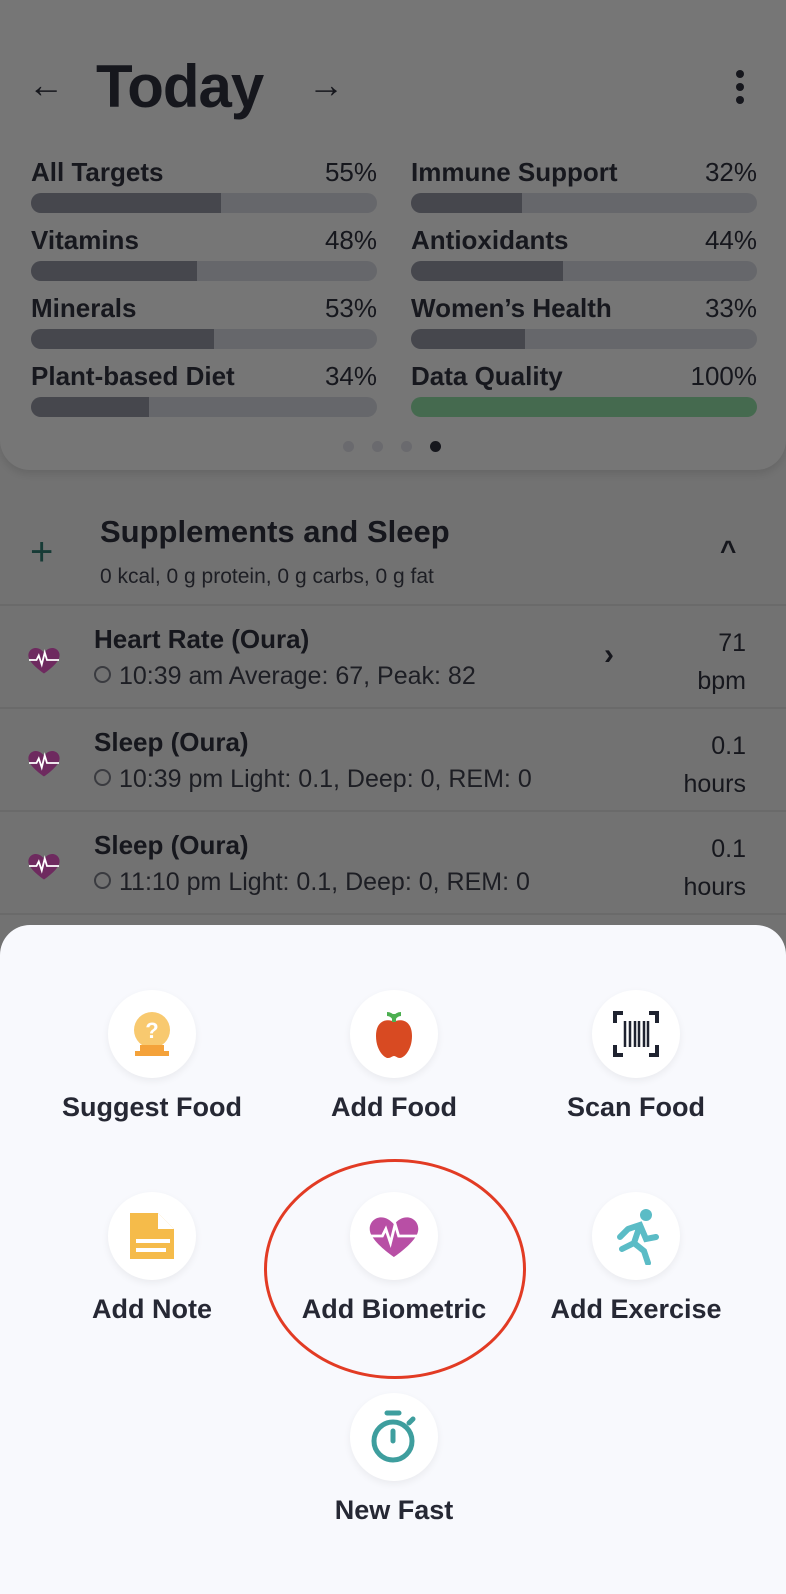 Image resolution: width=786 pixels, height=1594 pixels. I want to click on note-icon, so click(152, 1236).